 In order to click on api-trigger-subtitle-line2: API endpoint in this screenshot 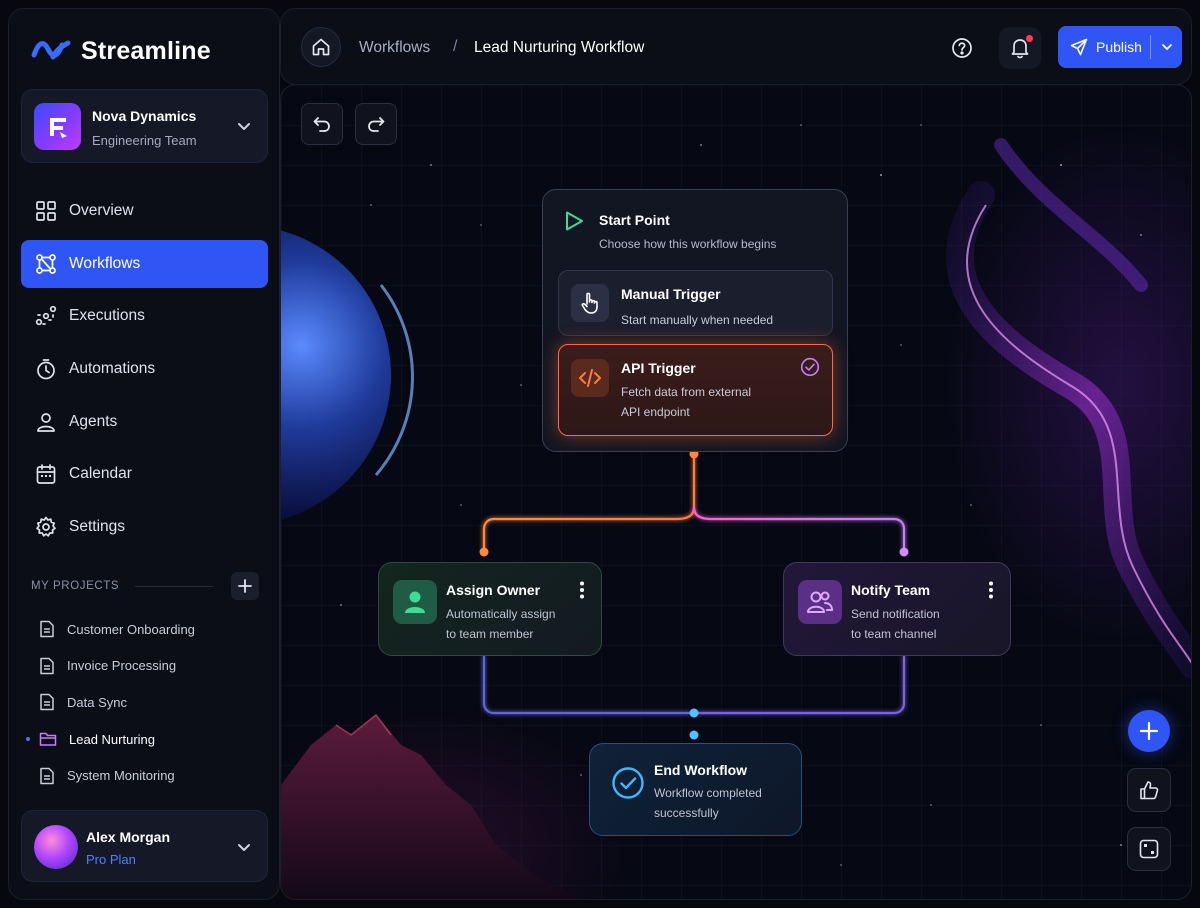, I will do `click(655, 412)`.